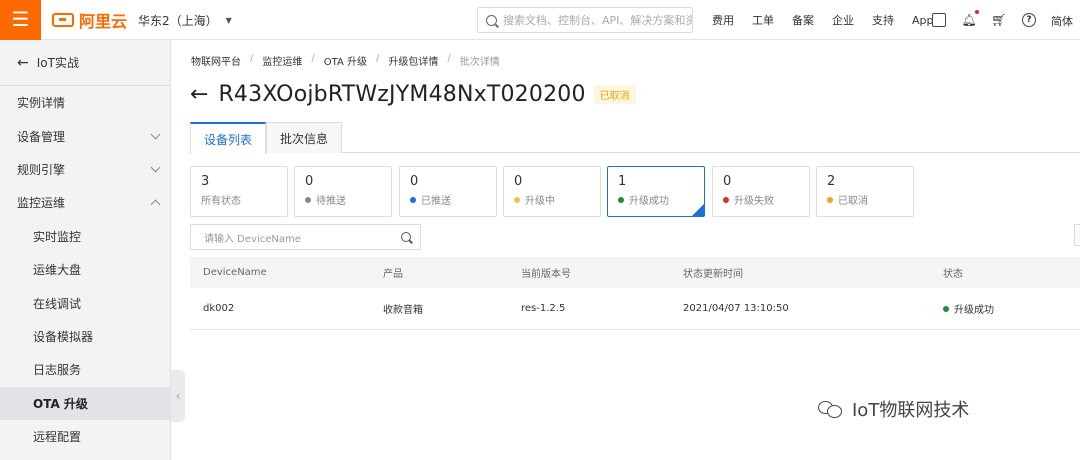 The height and width of the screenshot is (460, 1080). What do you see at coordinates (331, 201) in the screenshot?
I see `status-label: 待推送` at bounding box center [331, 201].